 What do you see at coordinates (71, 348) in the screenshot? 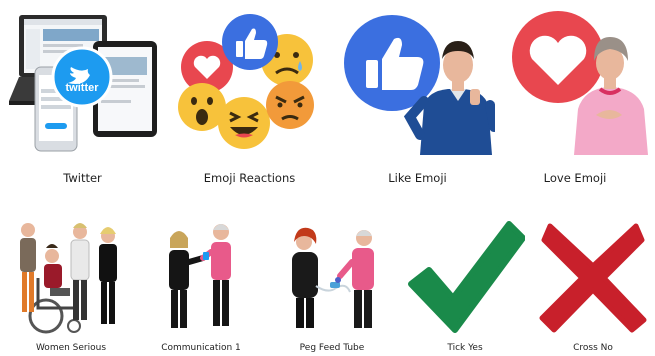
I see `label-women-serious: Women Serious` at bounding box center [71, 348].